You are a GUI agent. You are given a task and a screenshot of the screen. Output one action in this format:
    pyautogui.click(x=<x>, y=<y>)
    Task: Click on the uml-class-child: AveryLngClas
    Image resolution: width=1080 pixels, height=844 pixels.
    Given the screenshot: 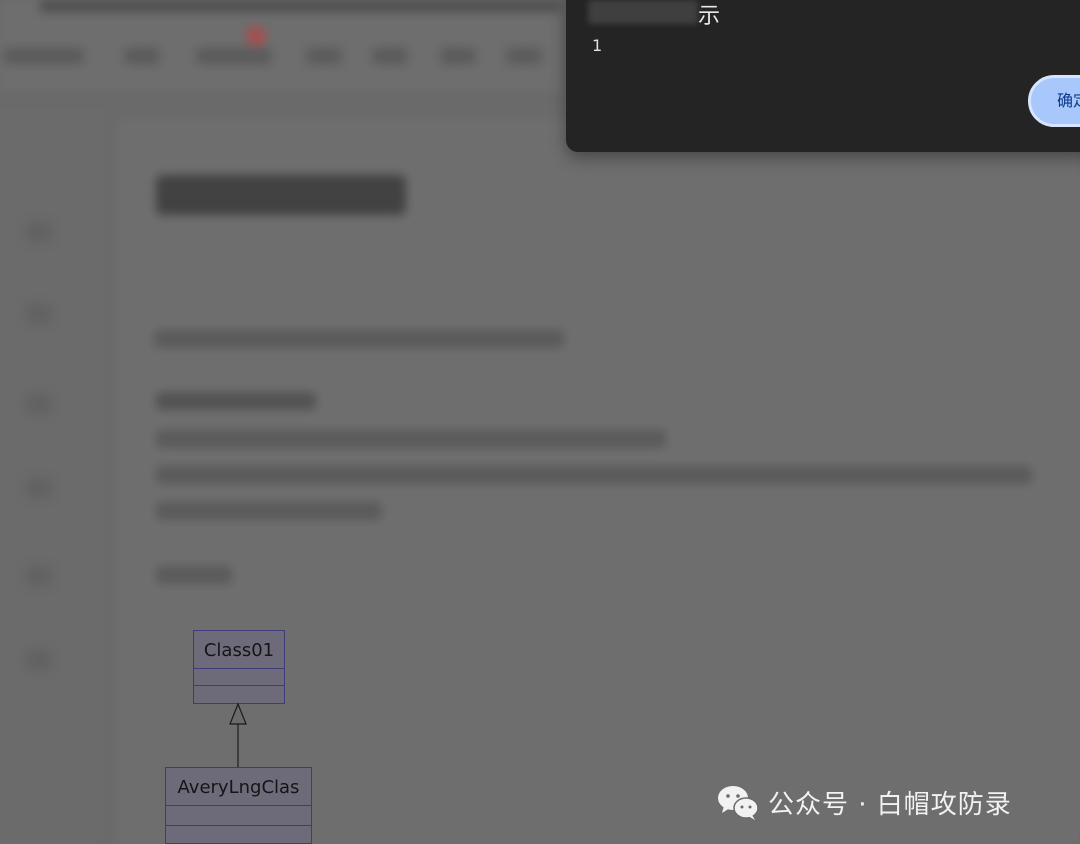 What is the action you would take?
    pyautogui.click(x=238, y=805)
    